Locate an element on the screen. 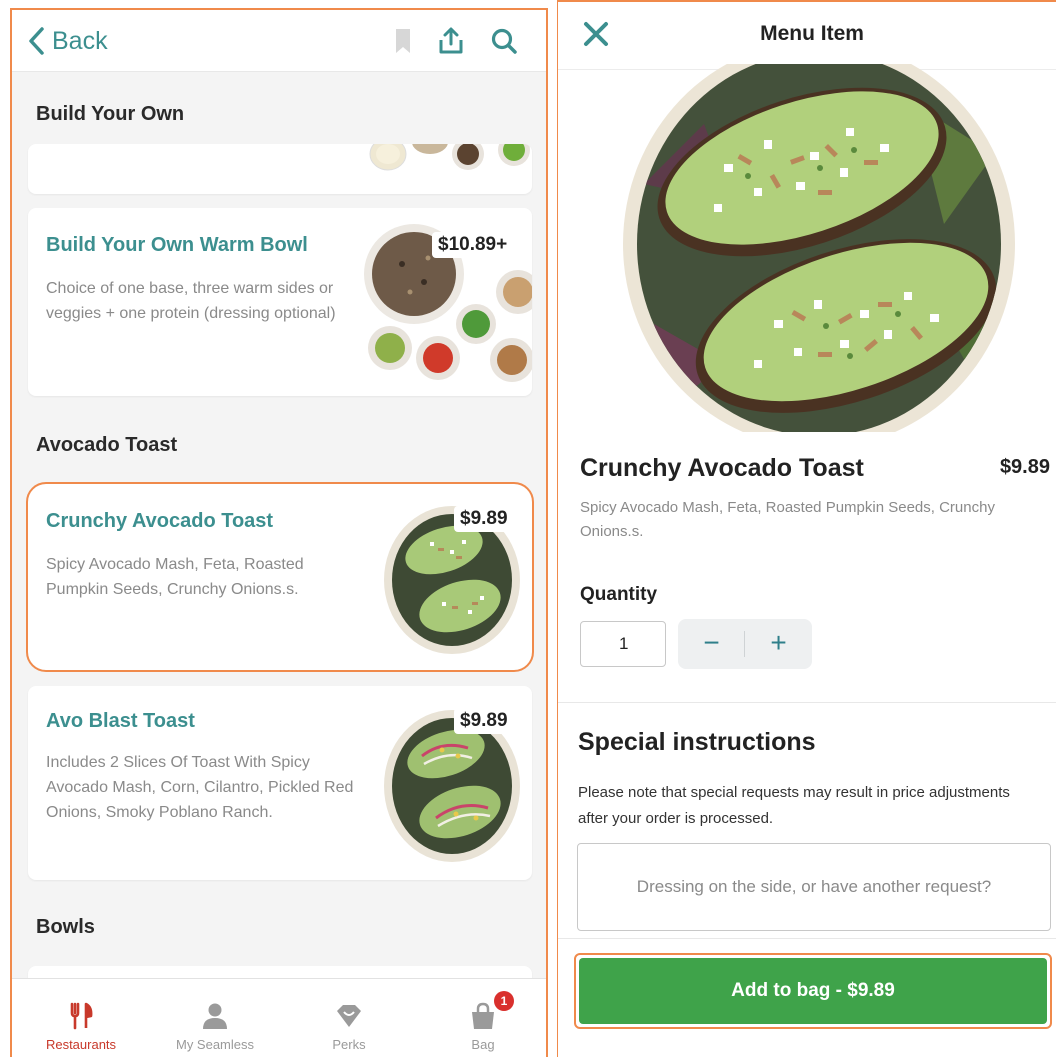 The height and width of the screenshot is (1057, 1056). add-to-bag-label: Add to bag - $9.89 is located at coordinates (813, 991).